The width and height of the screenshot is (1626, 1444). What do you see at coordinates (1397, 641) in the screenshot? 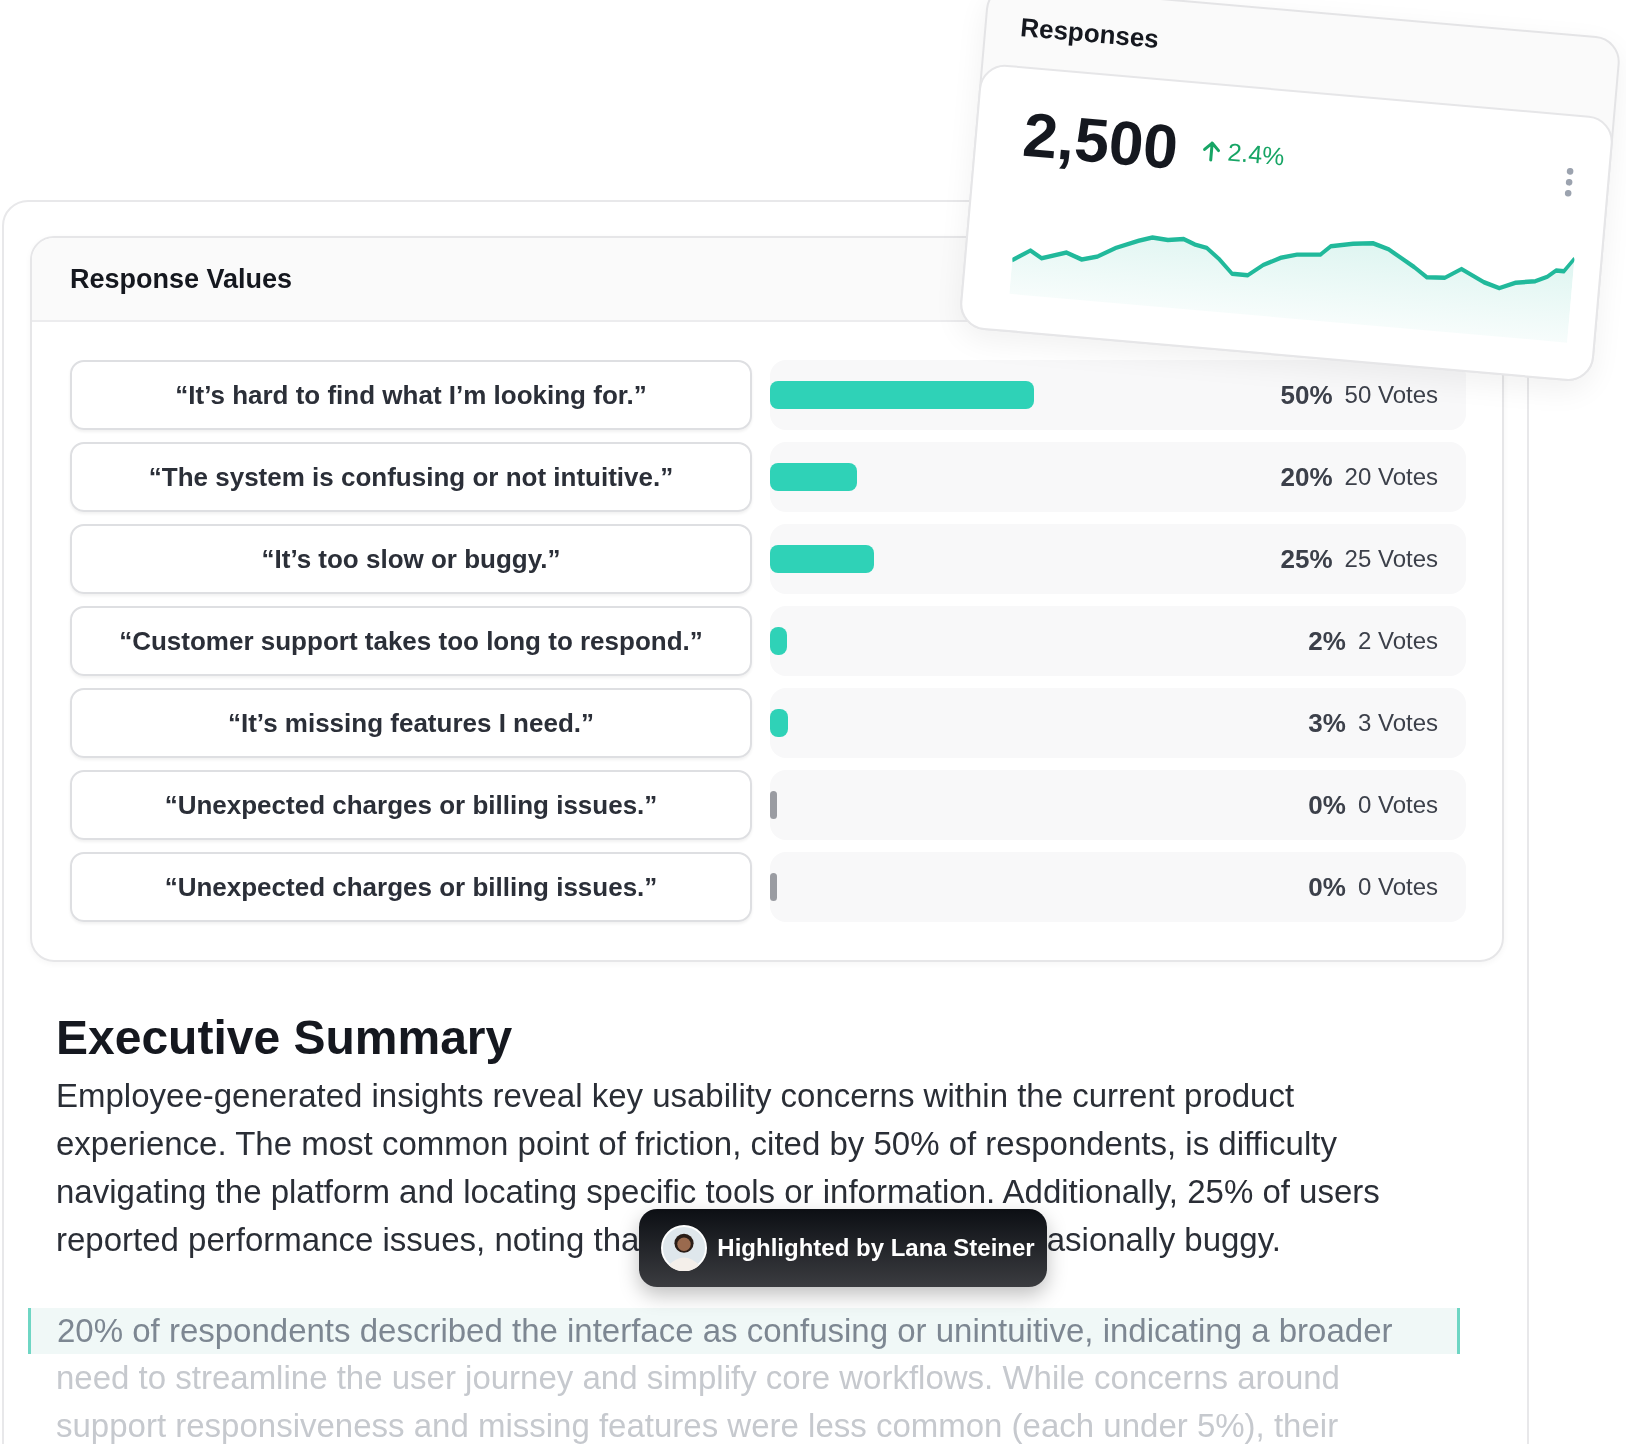
I see `vote-count: 2 Votes` at bounding box center [1397, 641].